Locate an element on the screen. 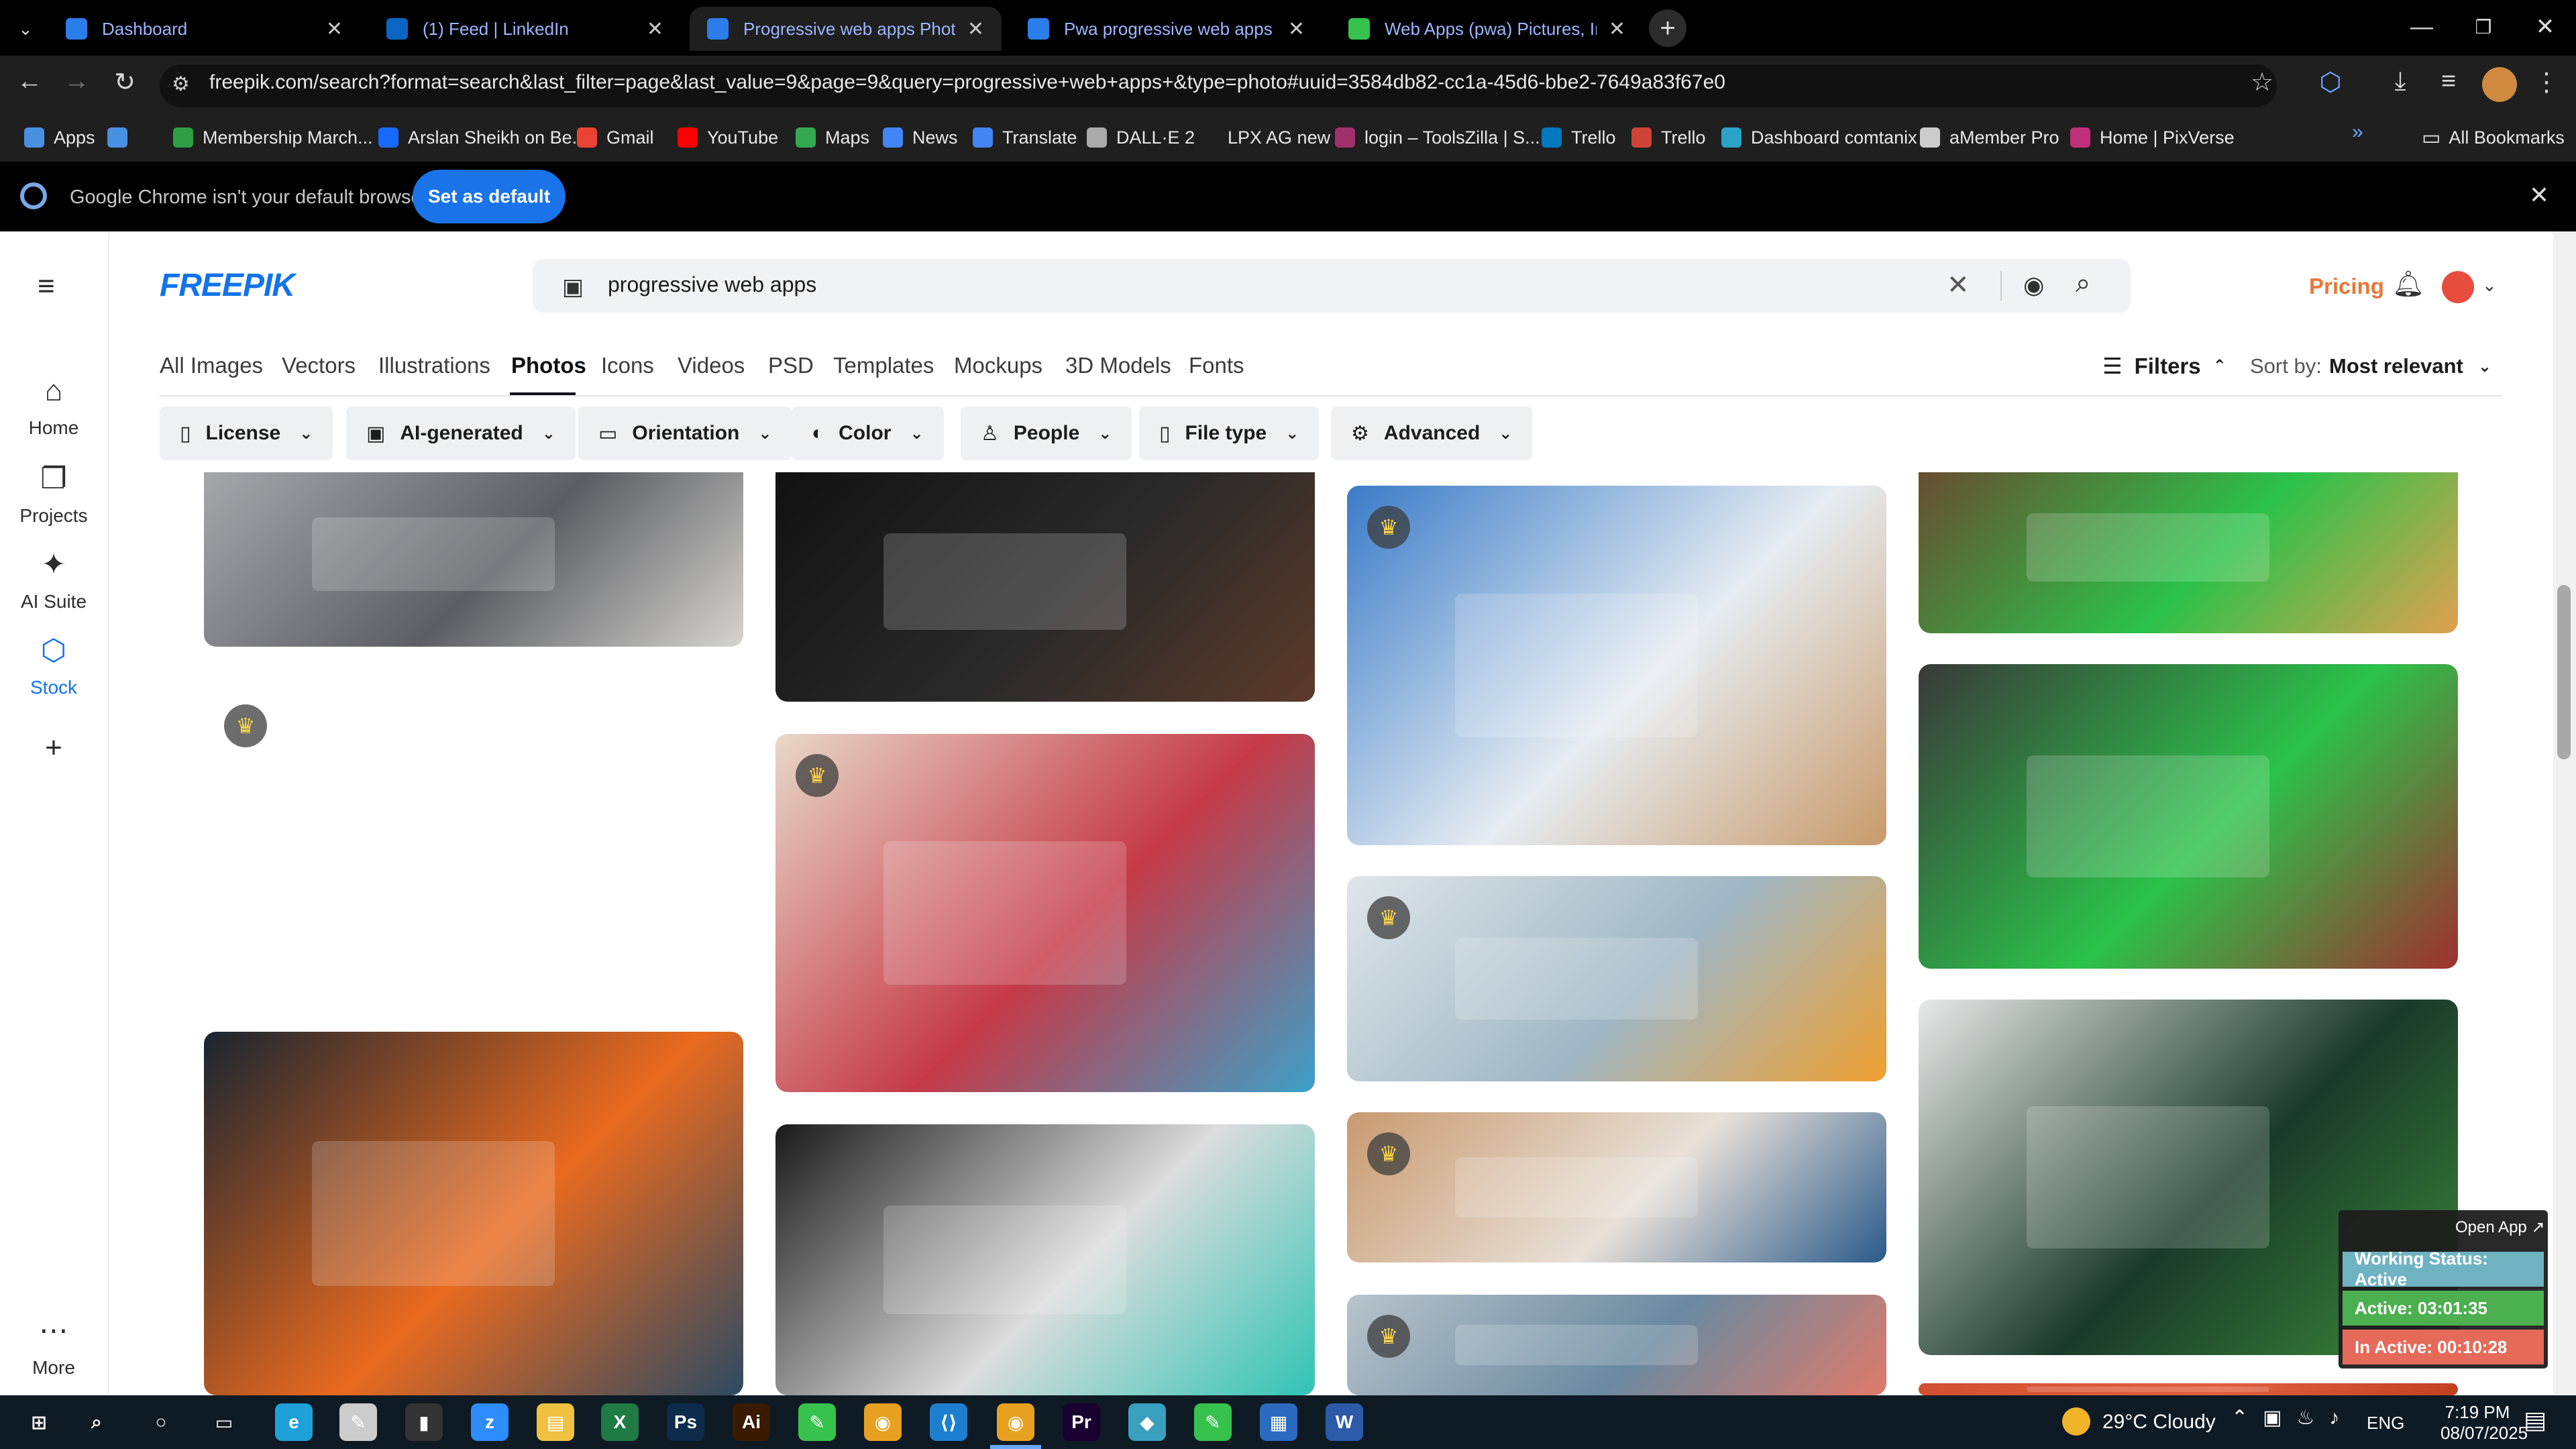 The height and width of the screenshot is (1449, 2576). taskbar-task-view-icon: ▭ is located at coordinates (224, 1422).